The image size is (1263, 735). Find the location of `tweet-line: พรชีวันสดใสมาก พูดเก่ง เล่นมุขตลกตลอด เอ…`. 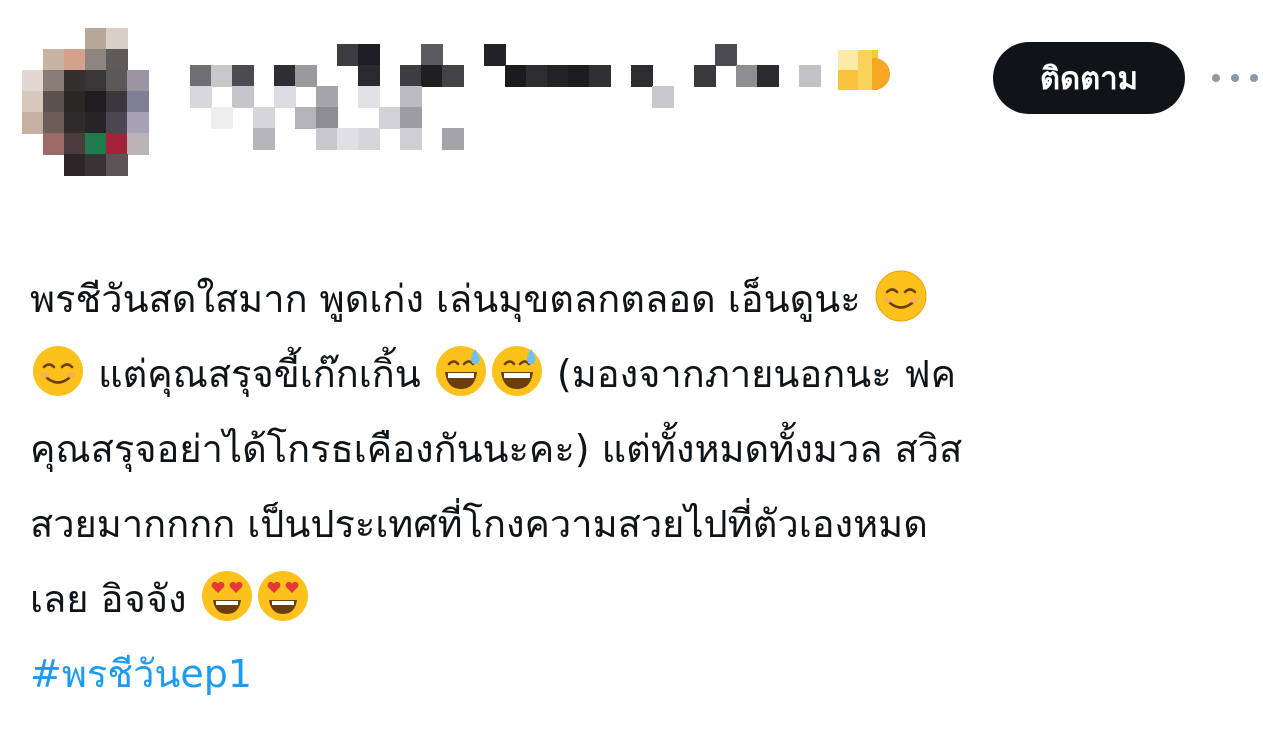

tweet-line: พรชีวันสดใสมาก พูดเก่ง เล่นมุขตลกตลอด เอ… is located at coordinates (637, 299).